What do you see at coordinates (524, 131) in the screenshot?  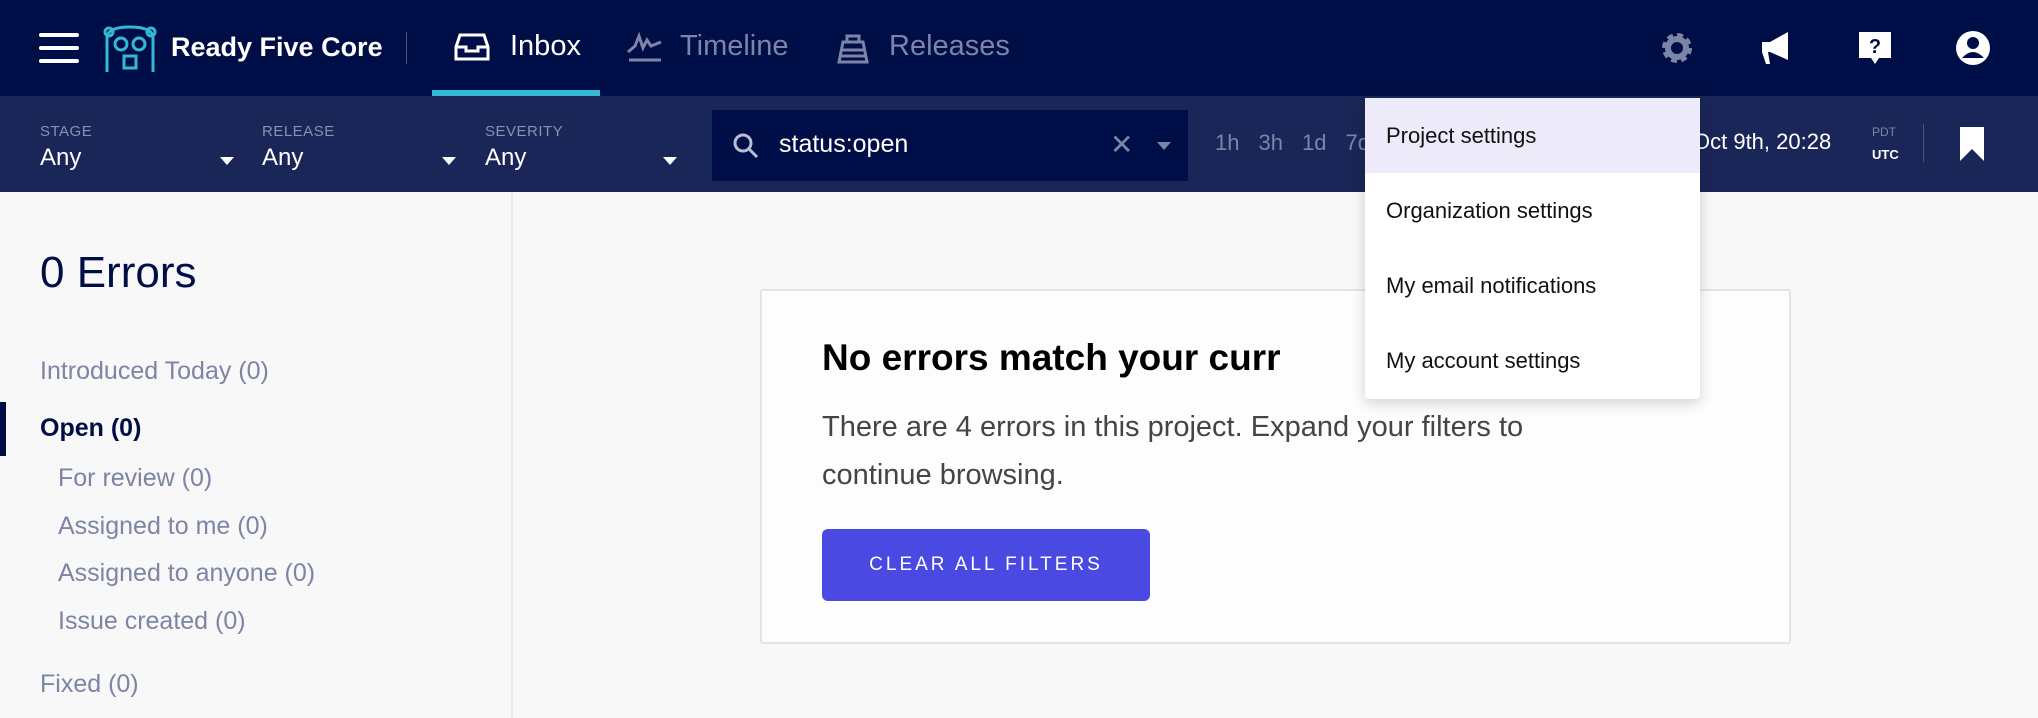 I see `severity-label: SEVERITY` at bounding box center [524, 131].